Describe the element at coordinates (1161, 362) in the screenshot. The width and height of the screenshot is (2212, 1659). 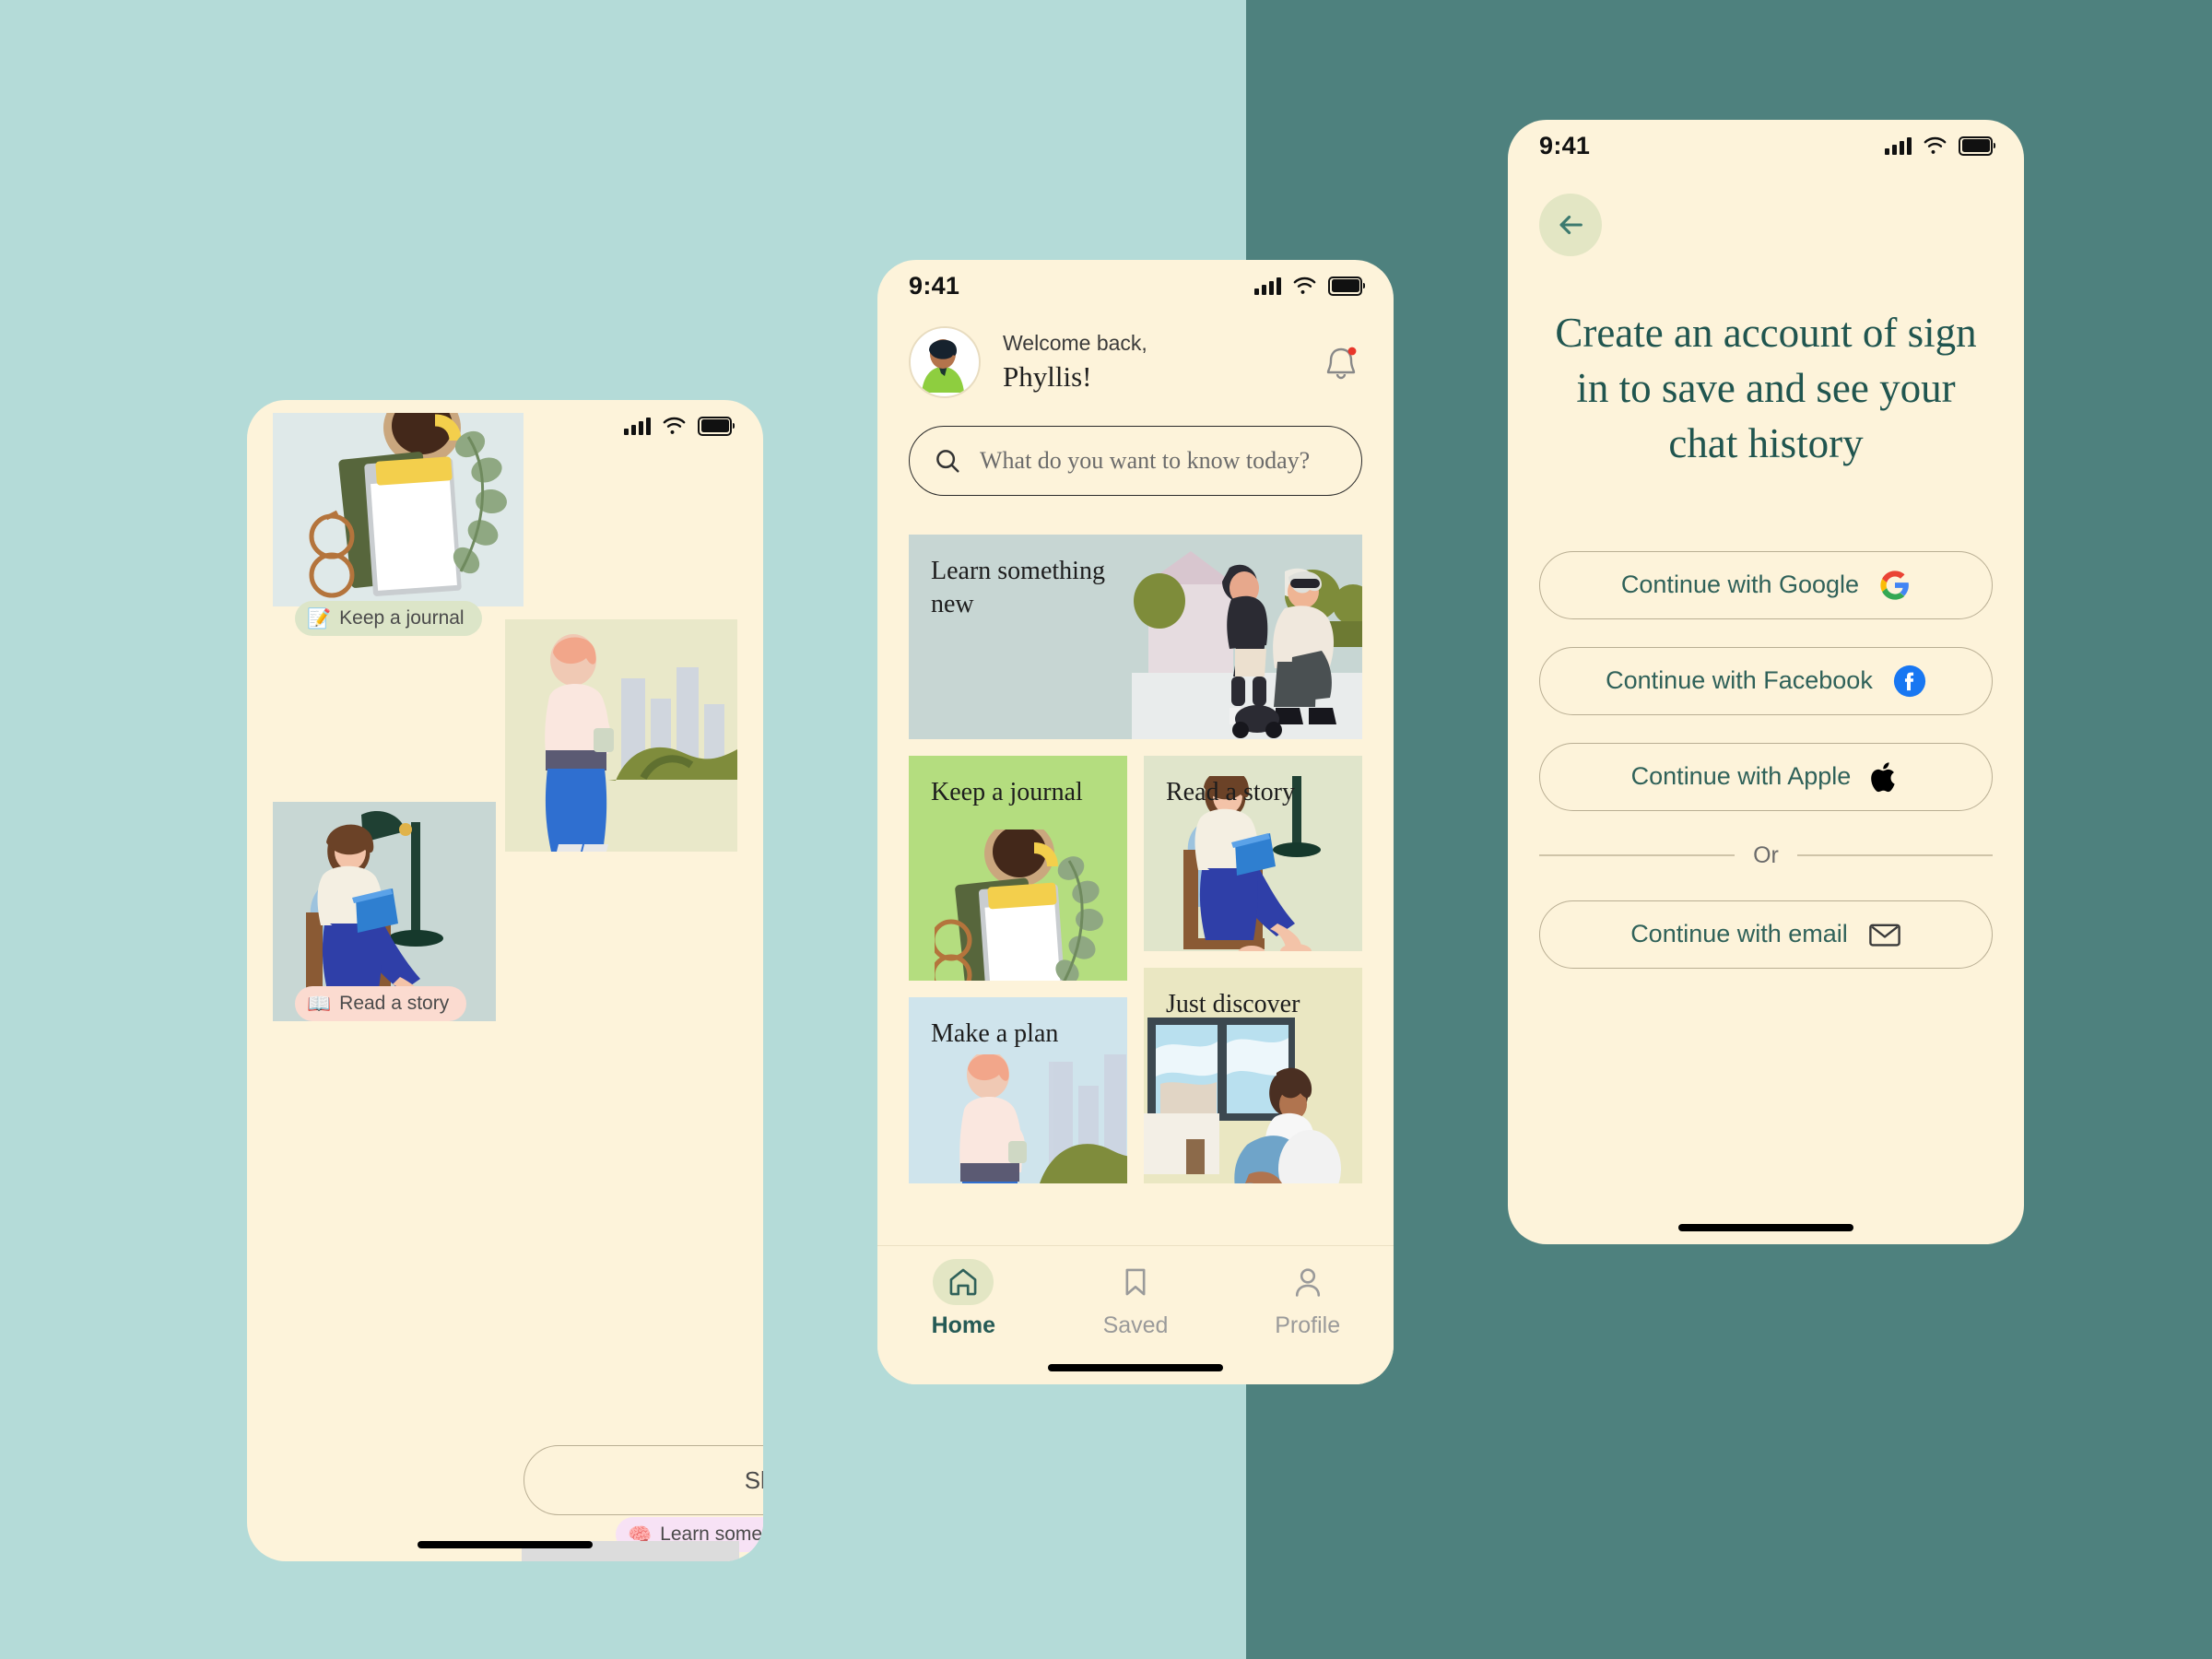
I see `welcome-text: Welcome back, Phyllis!` at that location.